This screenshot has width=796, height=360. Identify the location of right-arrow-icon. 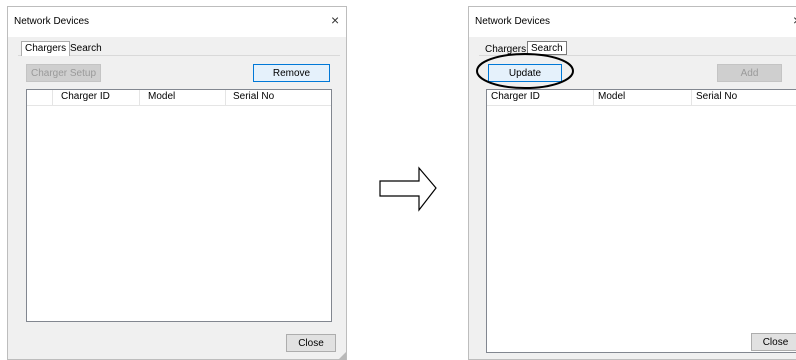
(408, 189).